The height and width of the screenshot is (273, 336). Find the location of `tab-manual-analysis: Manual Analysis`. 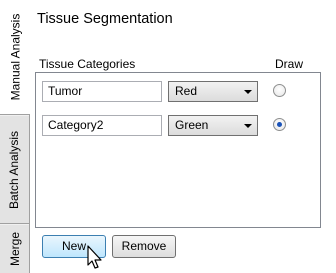

tab-manual-analysis: Manual Analysis is located at coordinates (15, 57).